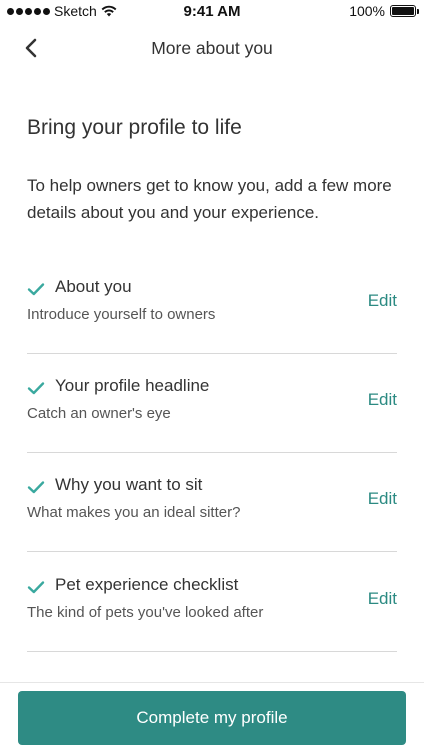 The image size is (424, 756). What do you see at coordinates (93, 286) in the screenshot?
I see `item-title: About you` at bounding box center [93, 286].